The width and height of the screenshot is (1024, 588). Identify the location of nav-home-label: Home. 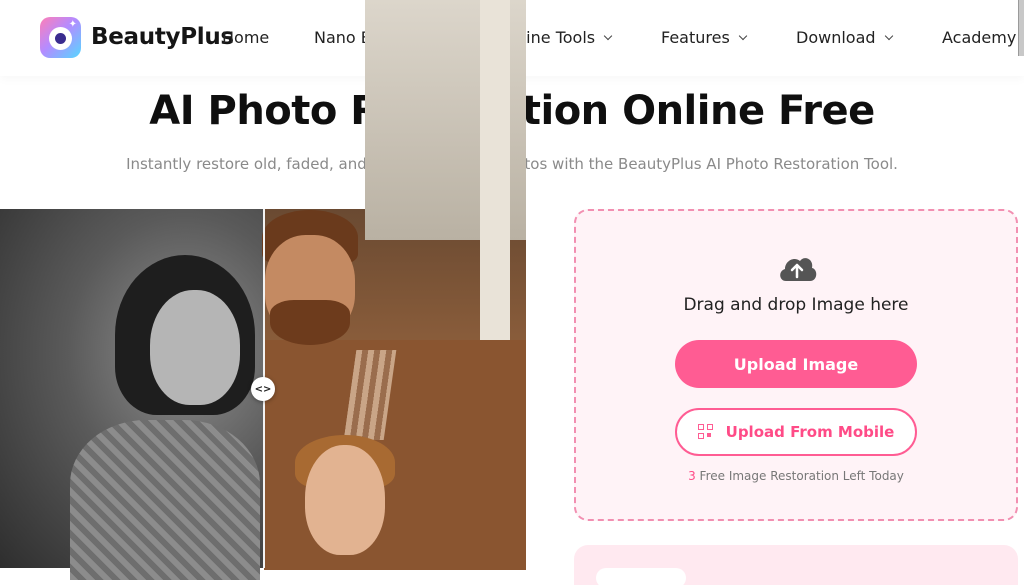
(246, 37).